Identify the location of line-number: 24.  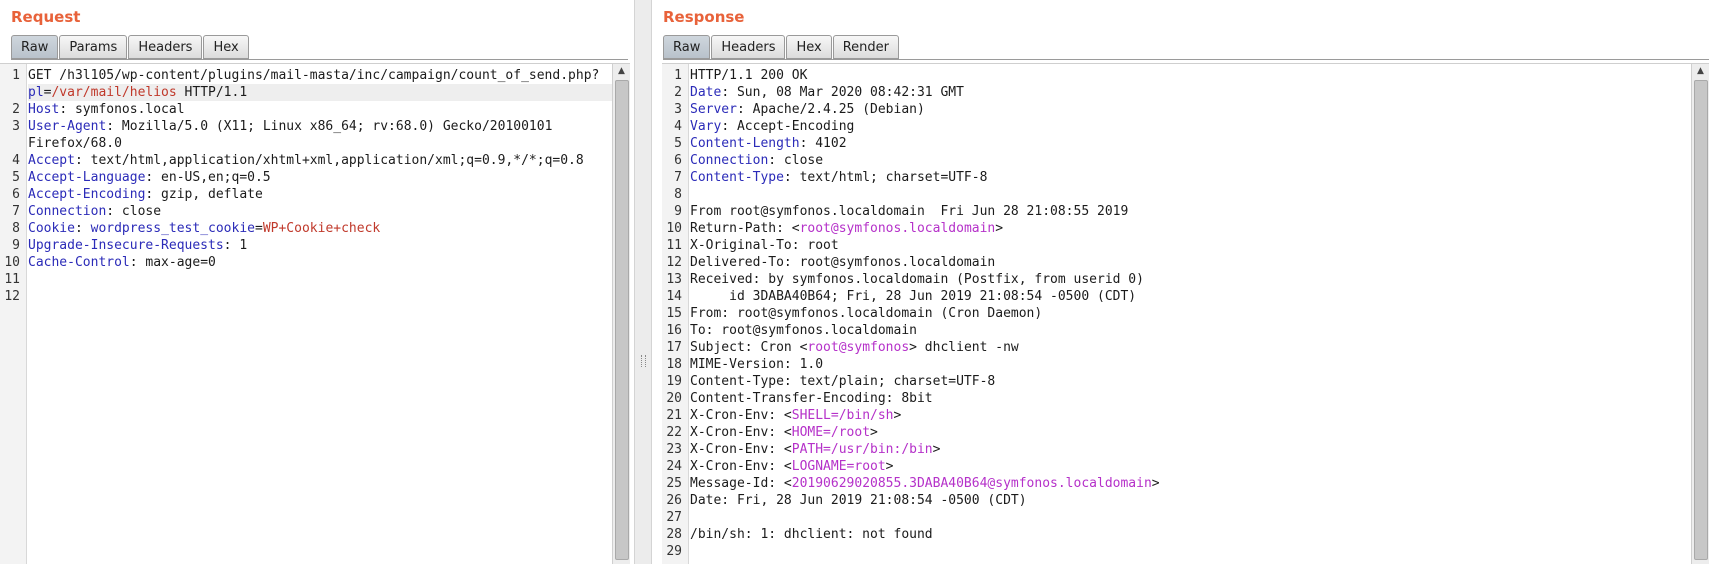
(674, 466).